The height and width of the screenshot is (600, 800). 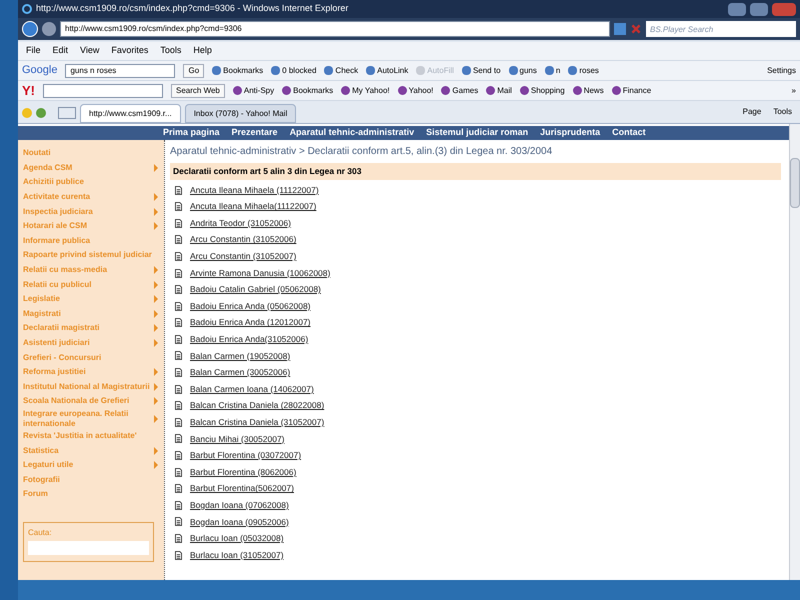 I want to click on section-heading: Declaratii conform art 5 alin 3 din Legea nr 303, so click(x=475, y=171).